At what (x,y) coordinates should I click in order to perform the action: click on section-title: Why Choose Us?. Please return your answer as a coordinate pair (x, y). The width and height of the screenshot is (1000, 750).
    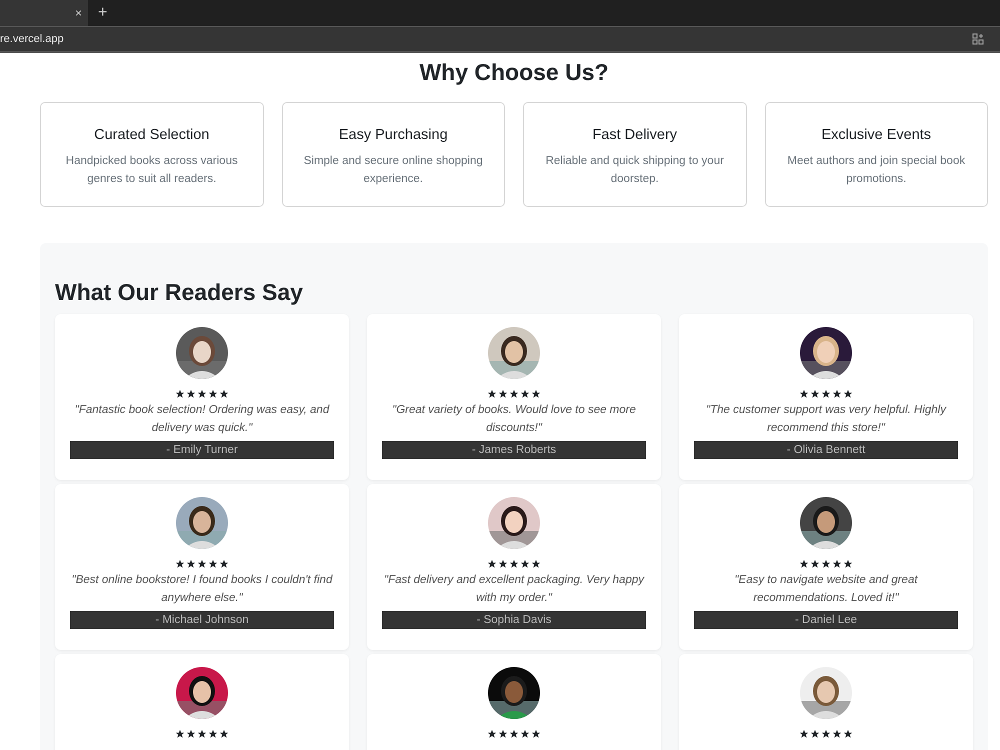
    Looking at the image, I should click on (514, 72).